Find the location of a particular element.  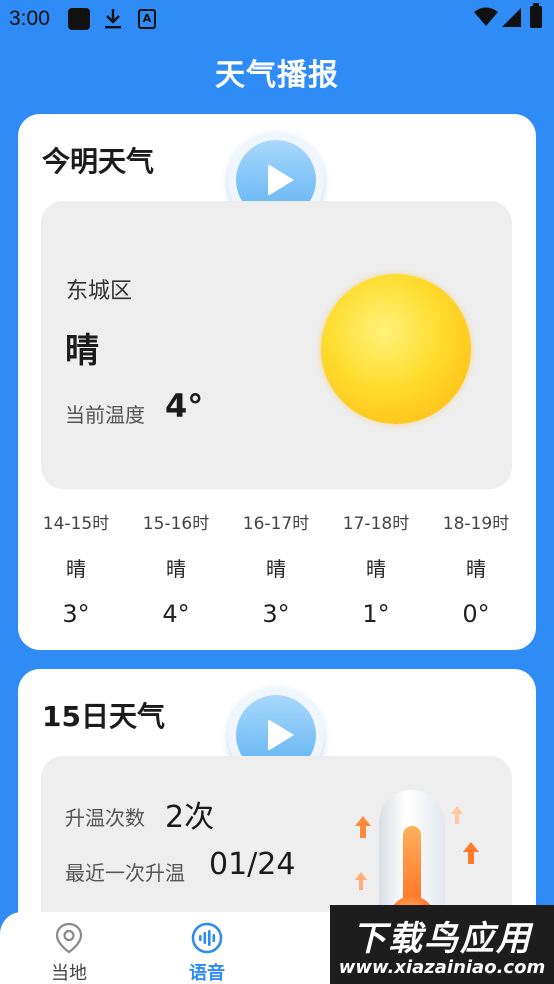

current-temp-label: 当前温度 is located at coordinates (105, 415).